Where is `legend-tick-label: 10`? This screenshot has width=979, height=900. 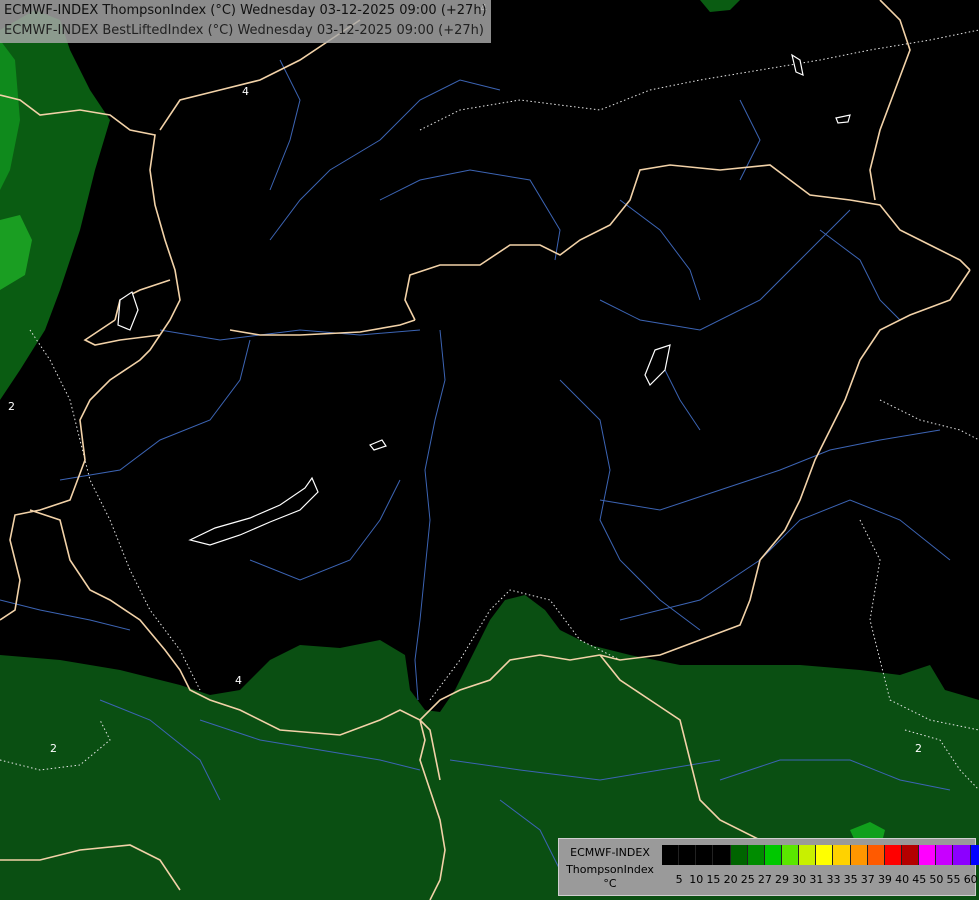
legend-tick-label: 10 is located at coordinates (696, 879).